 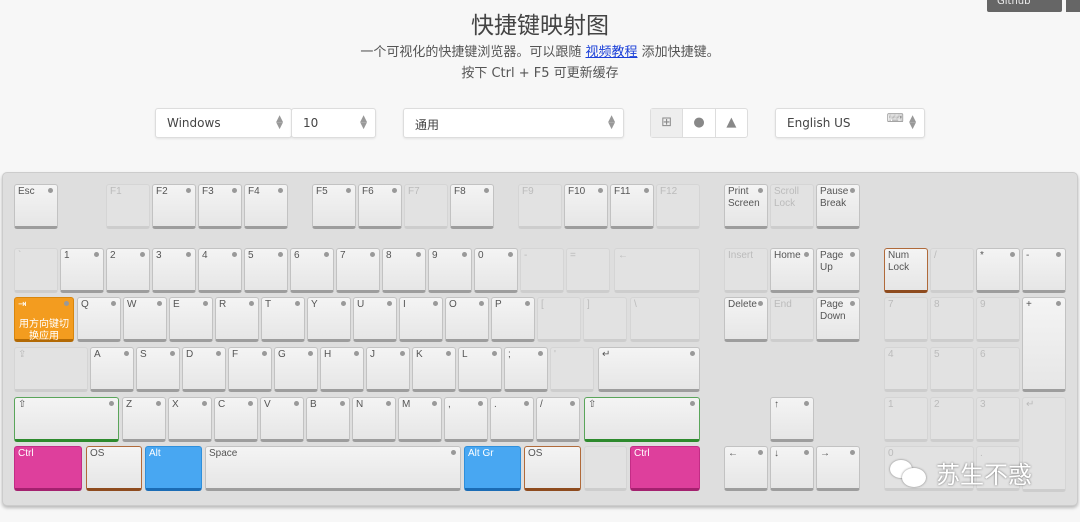 I want to click on apple-icon: ●, so click(x=698, y=123).